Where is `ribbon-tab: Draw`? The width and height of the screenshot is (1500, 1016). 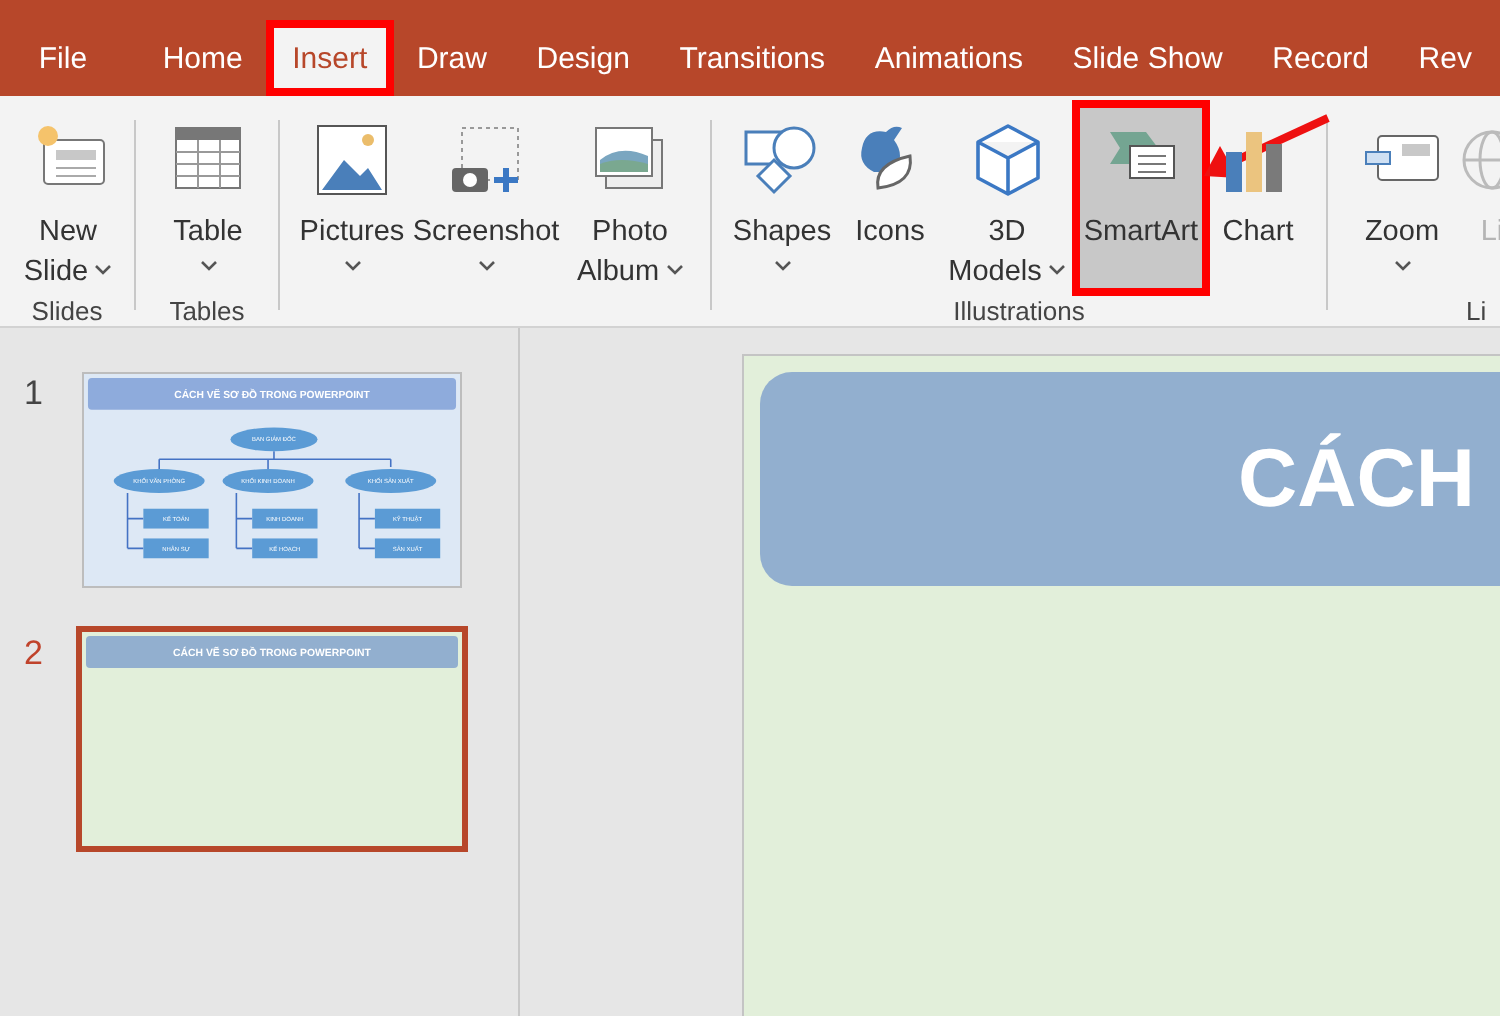 ribbon-tab: Draw is located at coordinates (452, 58).